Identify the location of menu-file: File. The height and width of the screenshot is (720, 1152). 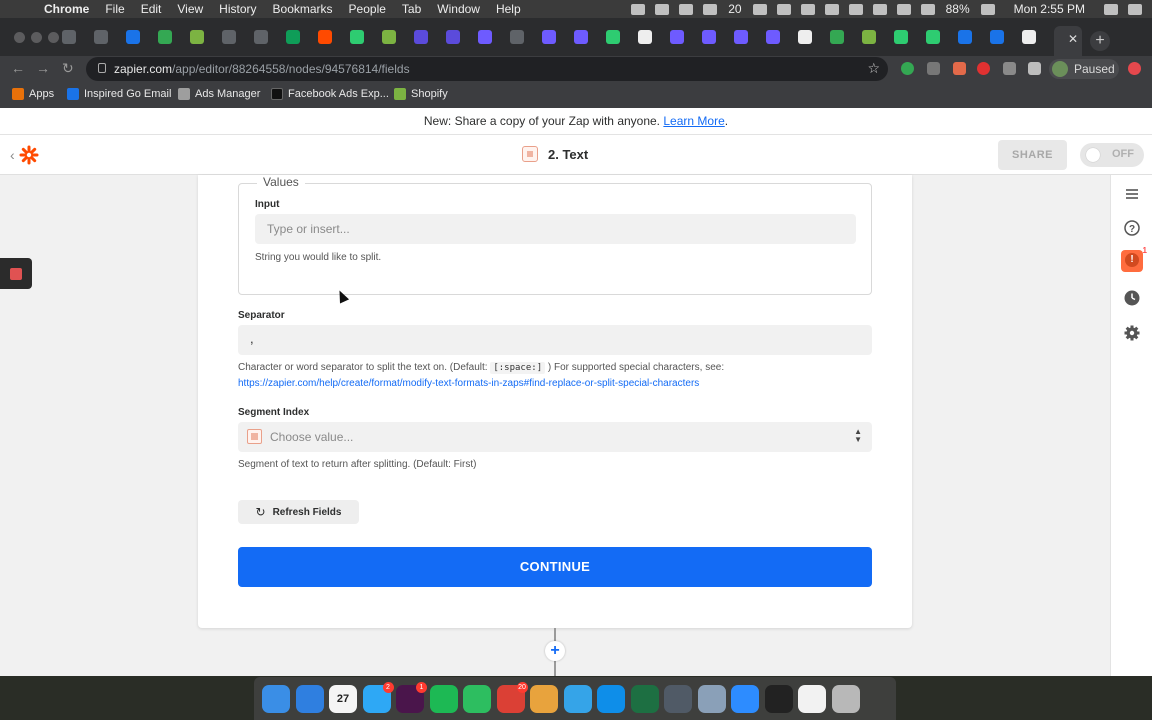
(114, 9).